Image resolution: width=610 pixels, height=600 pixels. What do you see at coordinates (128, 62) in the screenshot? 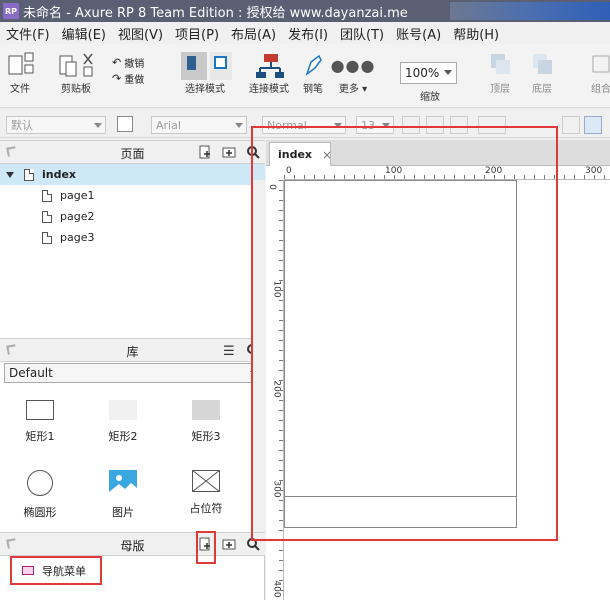
I see `undo-button: ↶ 撤销` at bounding box center [128, 62].